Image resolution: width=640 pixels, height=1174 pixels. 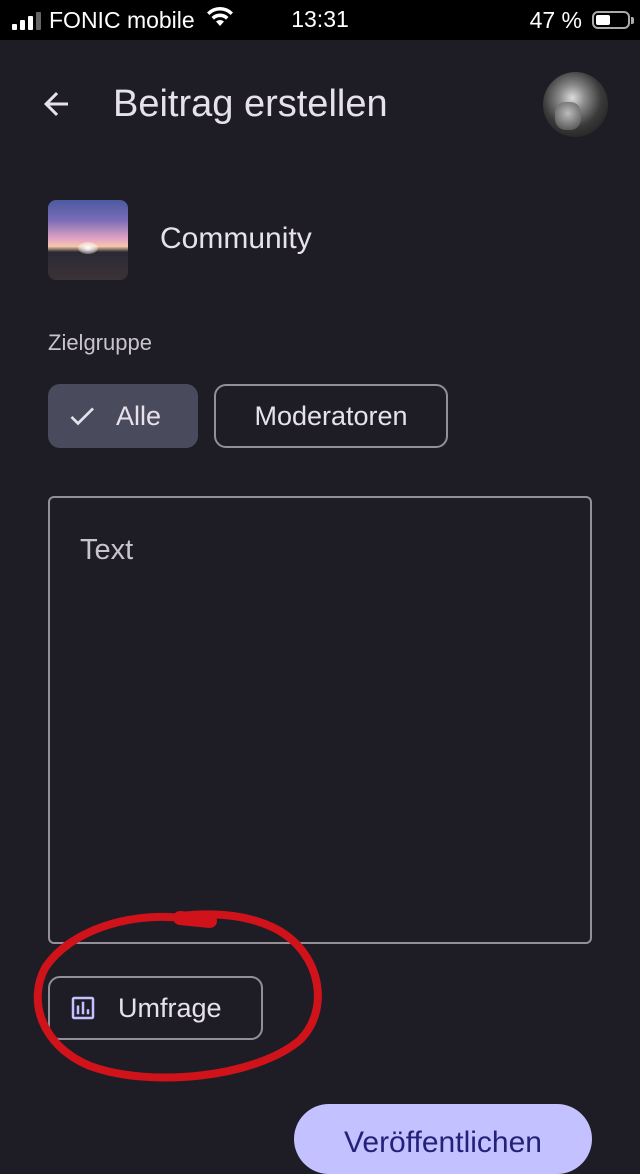 I want to click on status-right: 47 %, so click(x=581, y=20).